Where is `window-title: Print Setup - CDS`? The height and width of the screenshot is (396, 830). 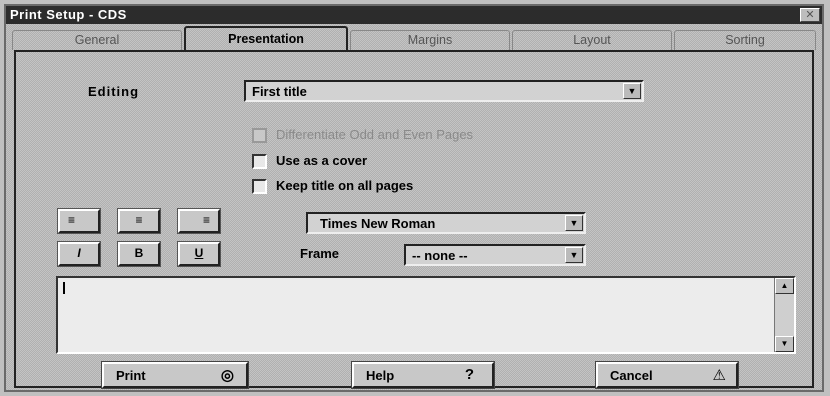
window-title: Print Setup - CDS is located at coordinates (68, 14).